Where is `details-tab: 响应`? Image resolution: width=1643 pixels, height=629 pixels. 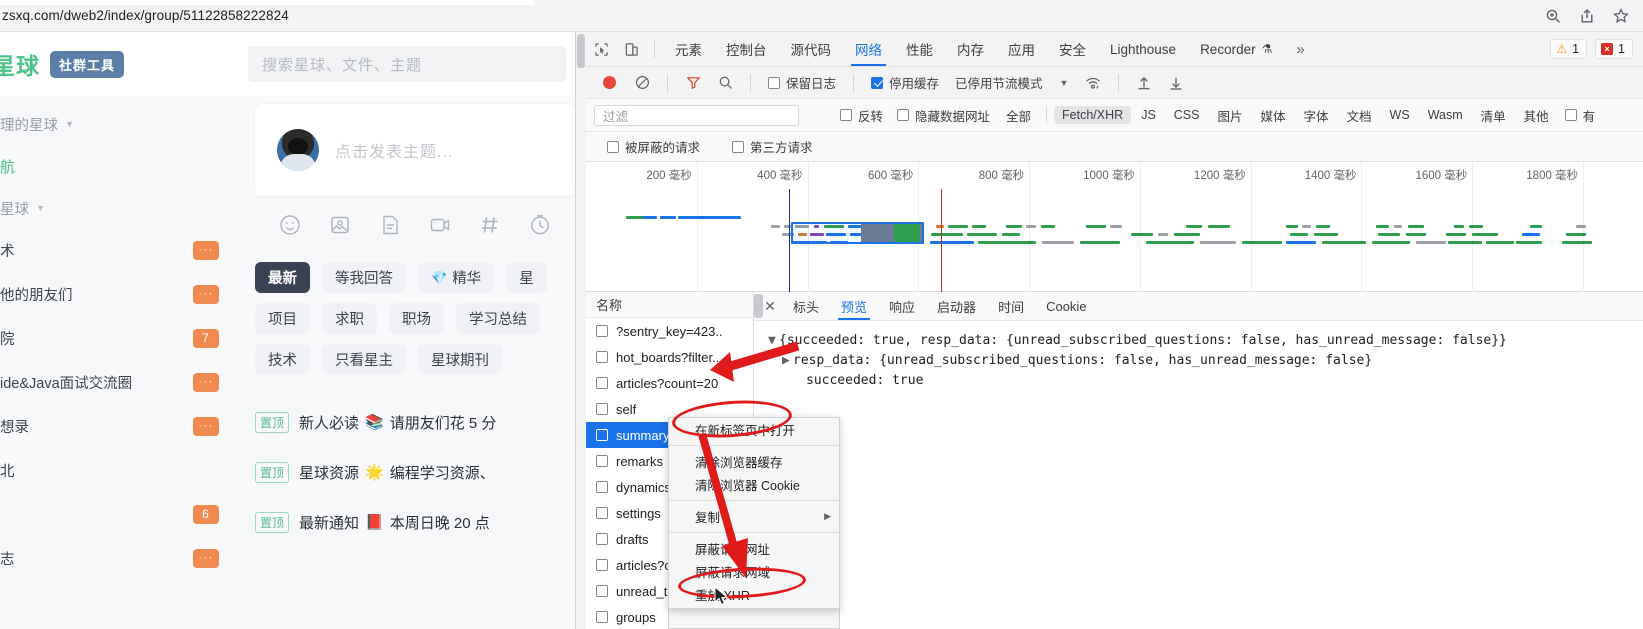 details-tab: 响应 is located at coordinates (902, 306).